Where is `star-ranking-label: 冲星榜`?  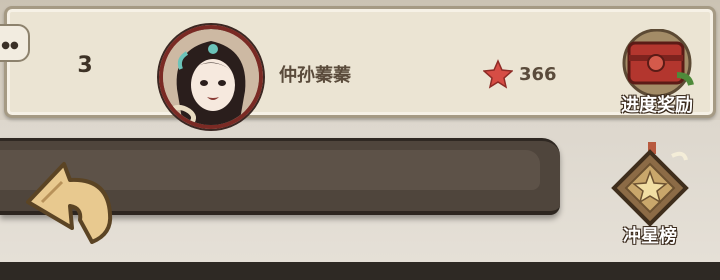 star-ranking-label: 冲星榜 is located at coordinates (650, 236).